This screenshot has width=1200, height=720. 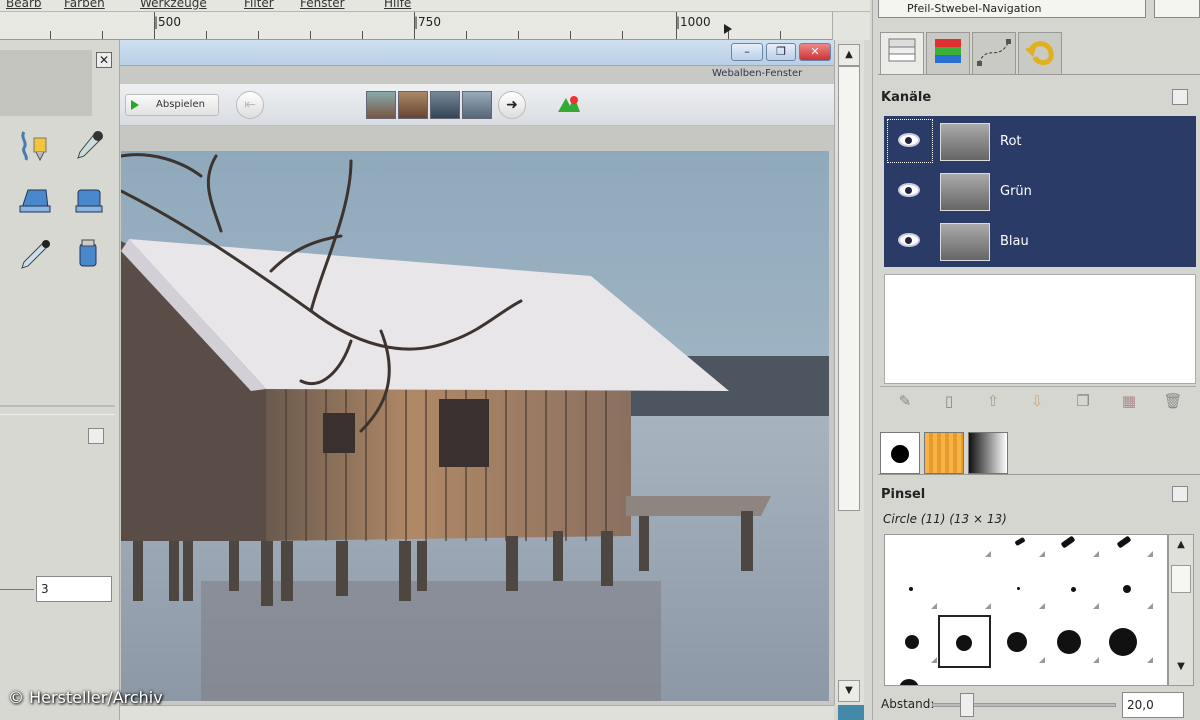 I want to click on tab-layers, so click(x=902, y=53).